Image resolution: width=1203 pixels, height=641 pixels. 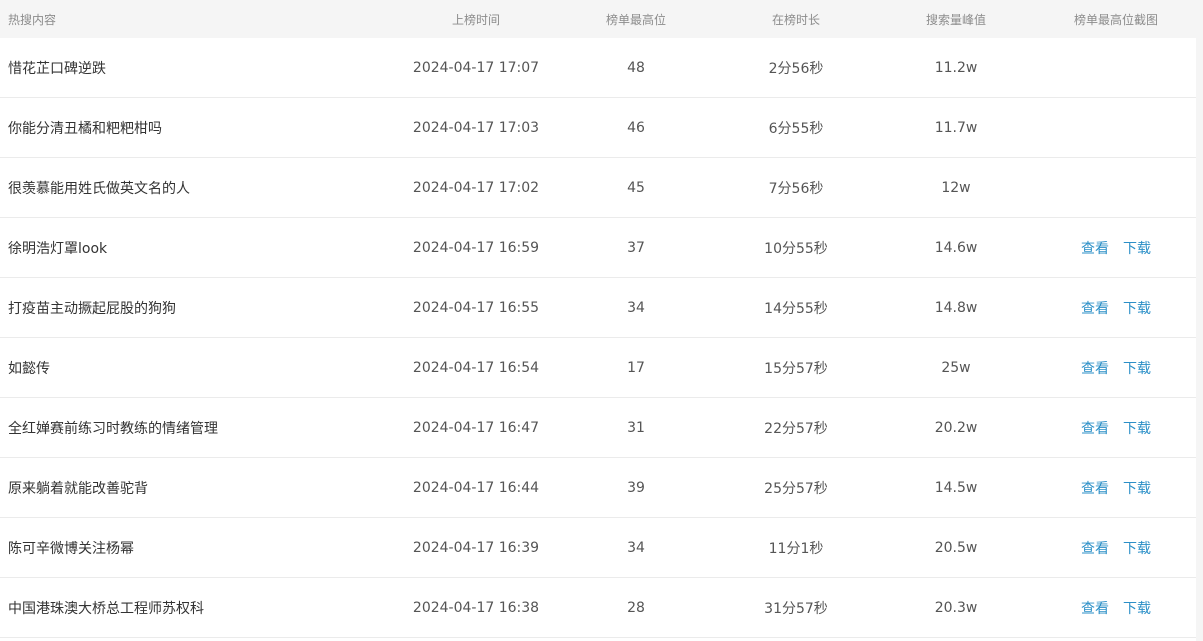 I want to click on row-rank: 37, so click(x=636, y=247).